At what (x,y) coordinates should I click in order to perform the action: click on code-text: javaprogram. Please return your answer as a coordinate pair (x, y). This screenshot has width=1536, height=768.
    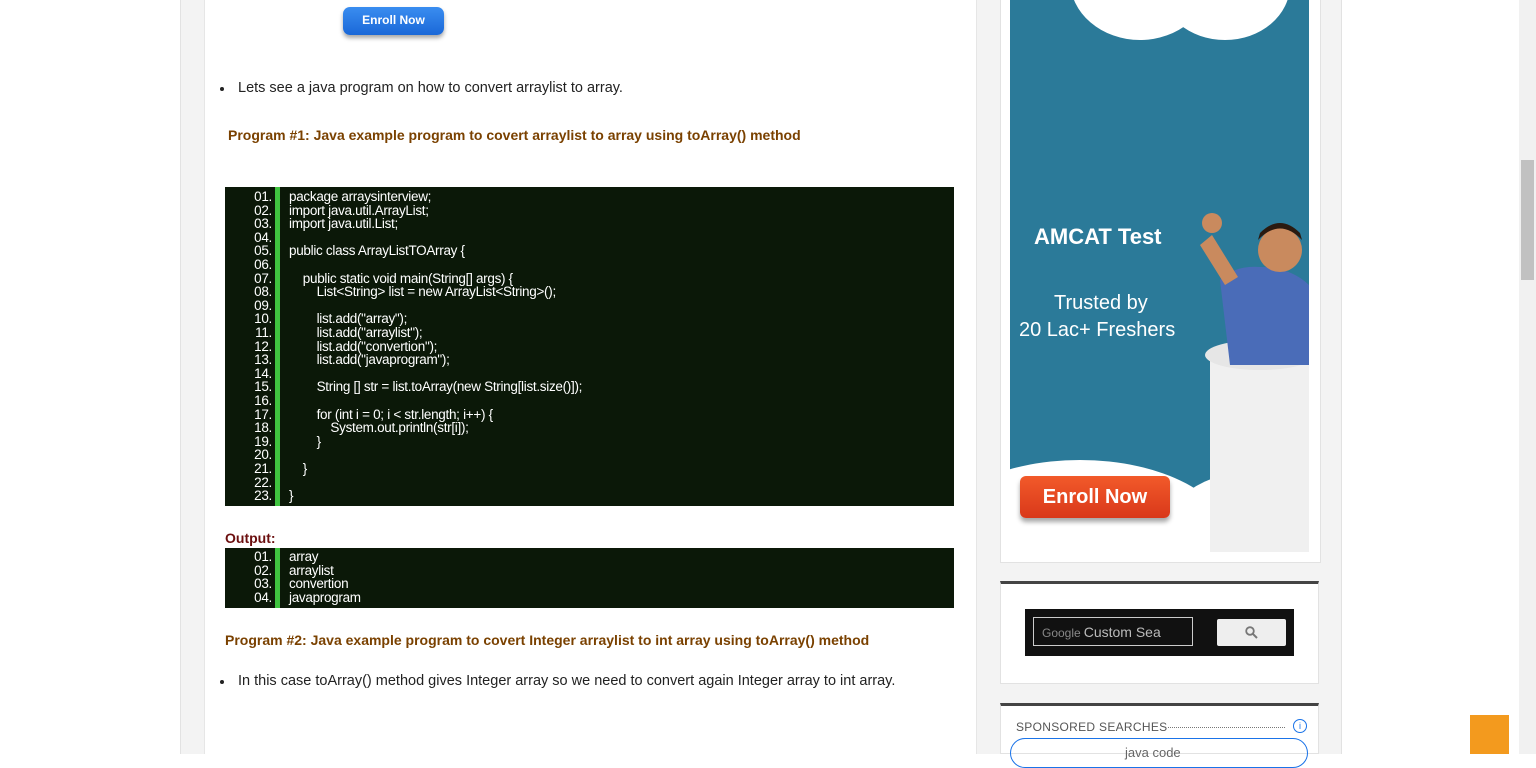
    Looking at the image, I should click on (325, 597).